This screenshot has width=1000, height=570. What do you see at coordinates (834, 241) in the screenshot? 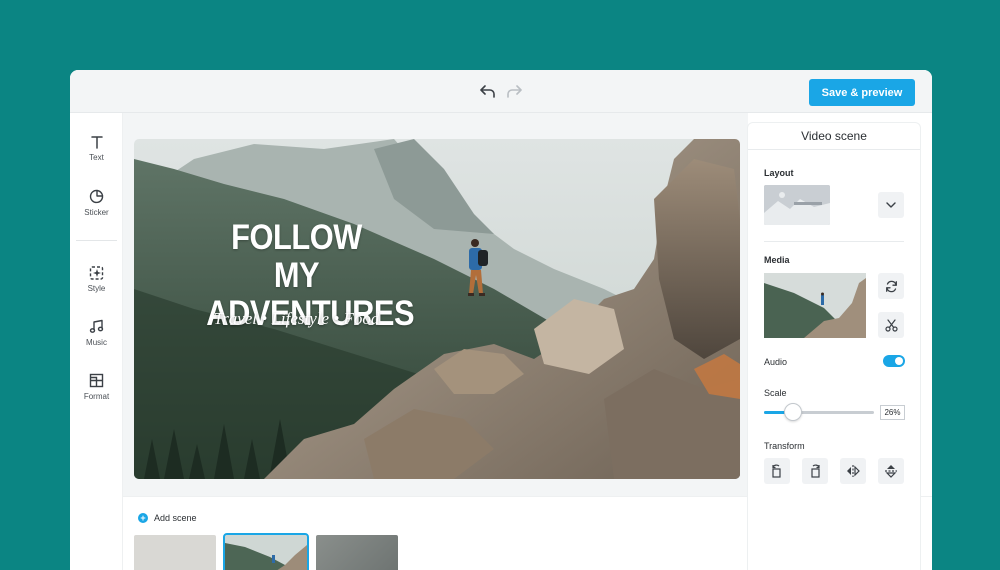
I see `section-divider` at bounding box center [834, 241].